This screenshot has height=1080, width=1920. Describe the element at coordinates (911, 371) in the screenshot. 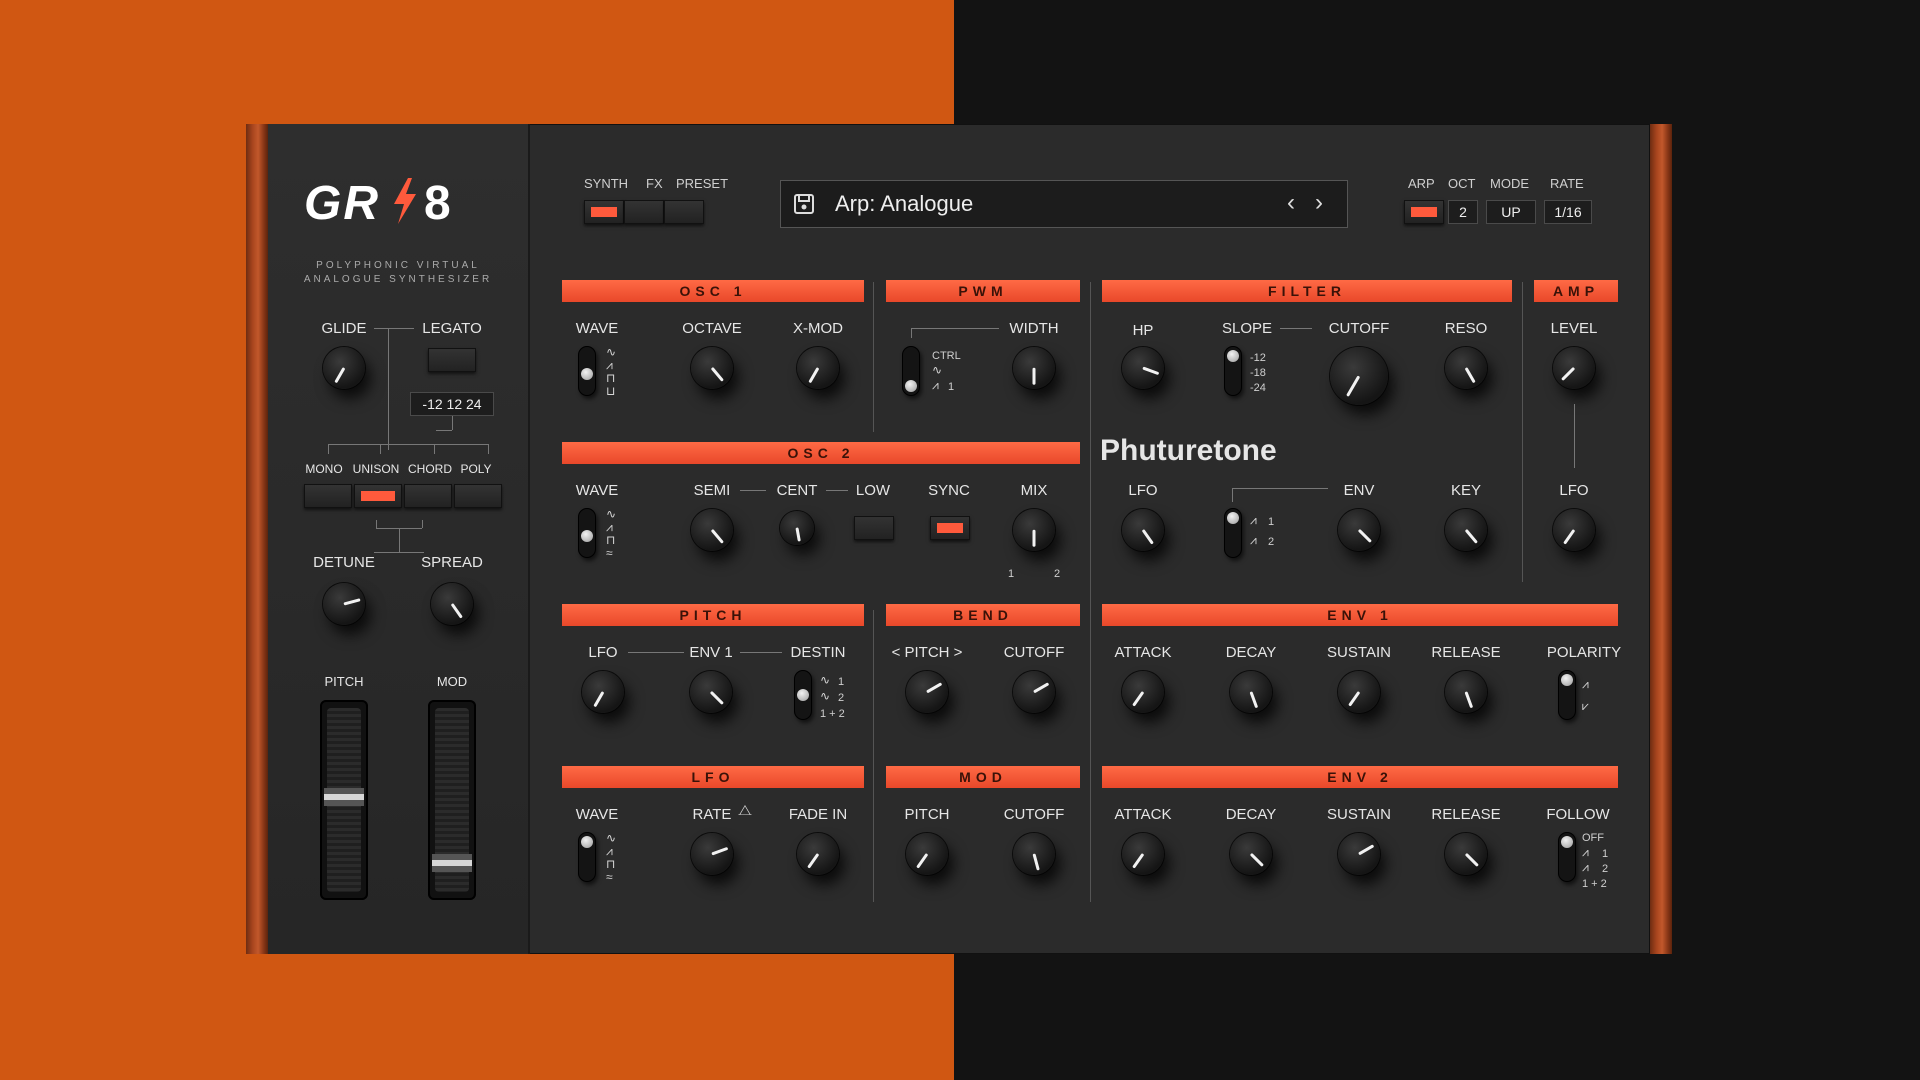

I see `pwm-ctrl-switch` at that location.